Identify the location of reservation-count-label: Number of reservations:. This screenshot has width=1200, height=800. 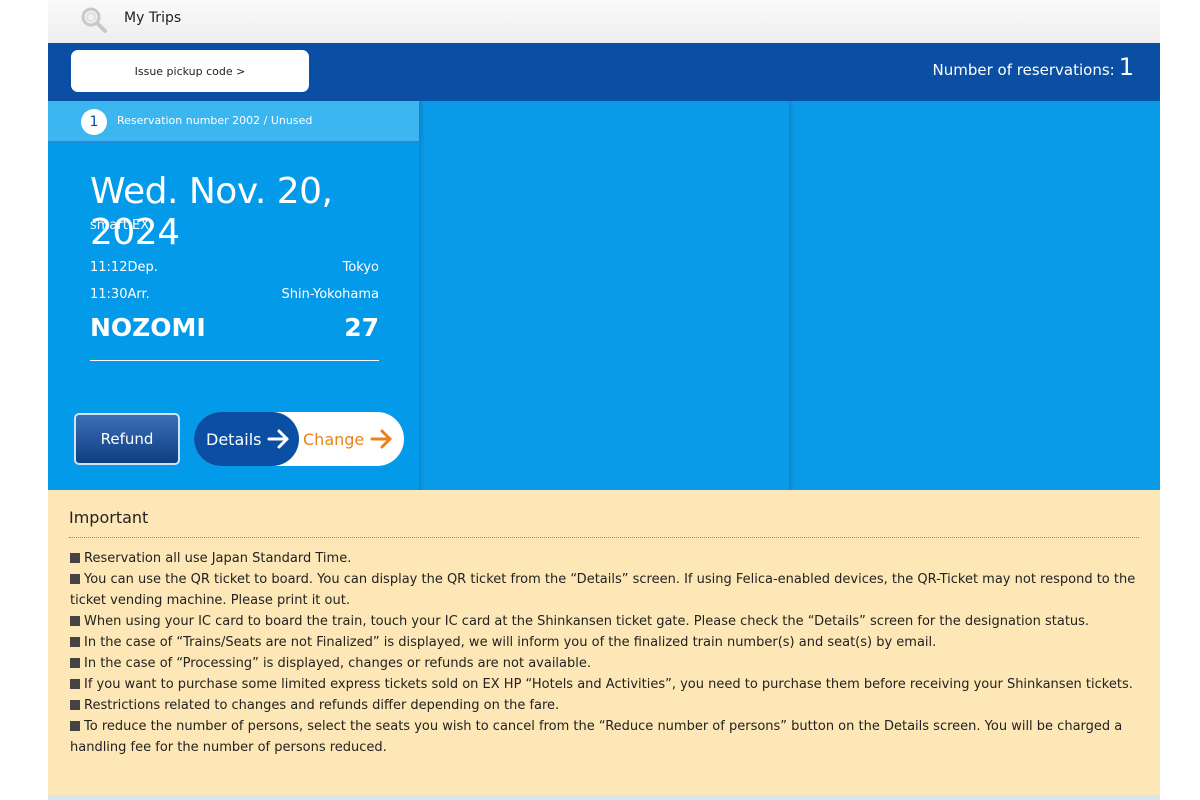
(1023, 70).